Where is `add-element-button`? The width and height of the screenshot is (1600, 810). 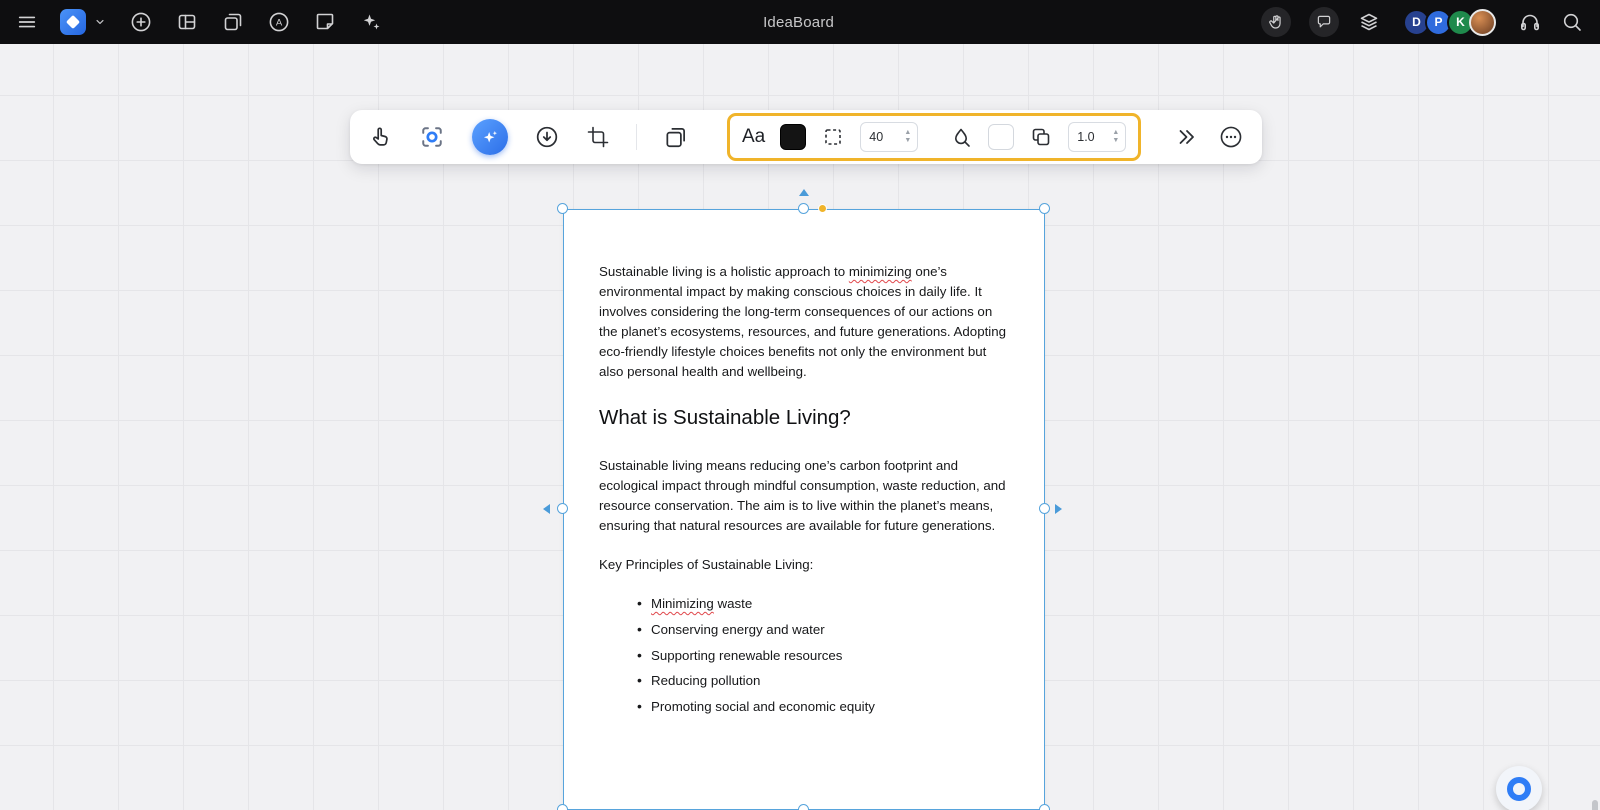
add-element-button is located at coordinates (141, 22).